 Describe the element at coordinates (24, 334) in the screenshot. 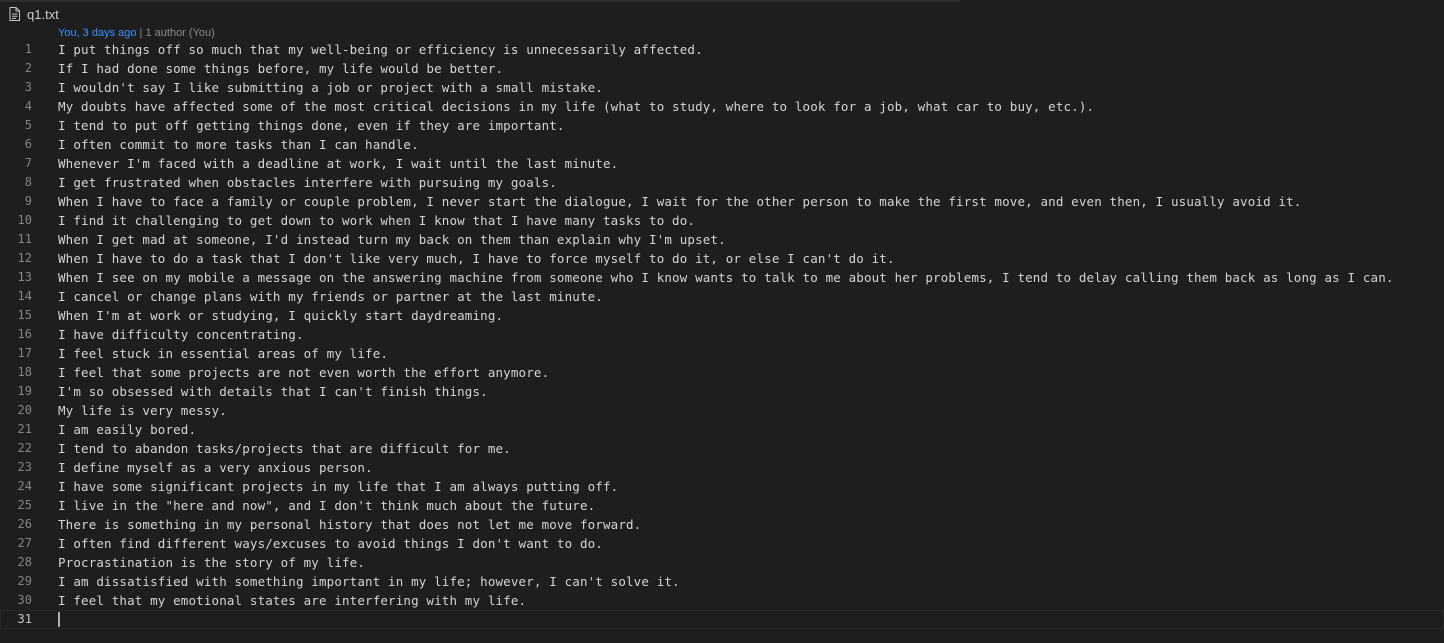

I see `line-number: 16` at that location.